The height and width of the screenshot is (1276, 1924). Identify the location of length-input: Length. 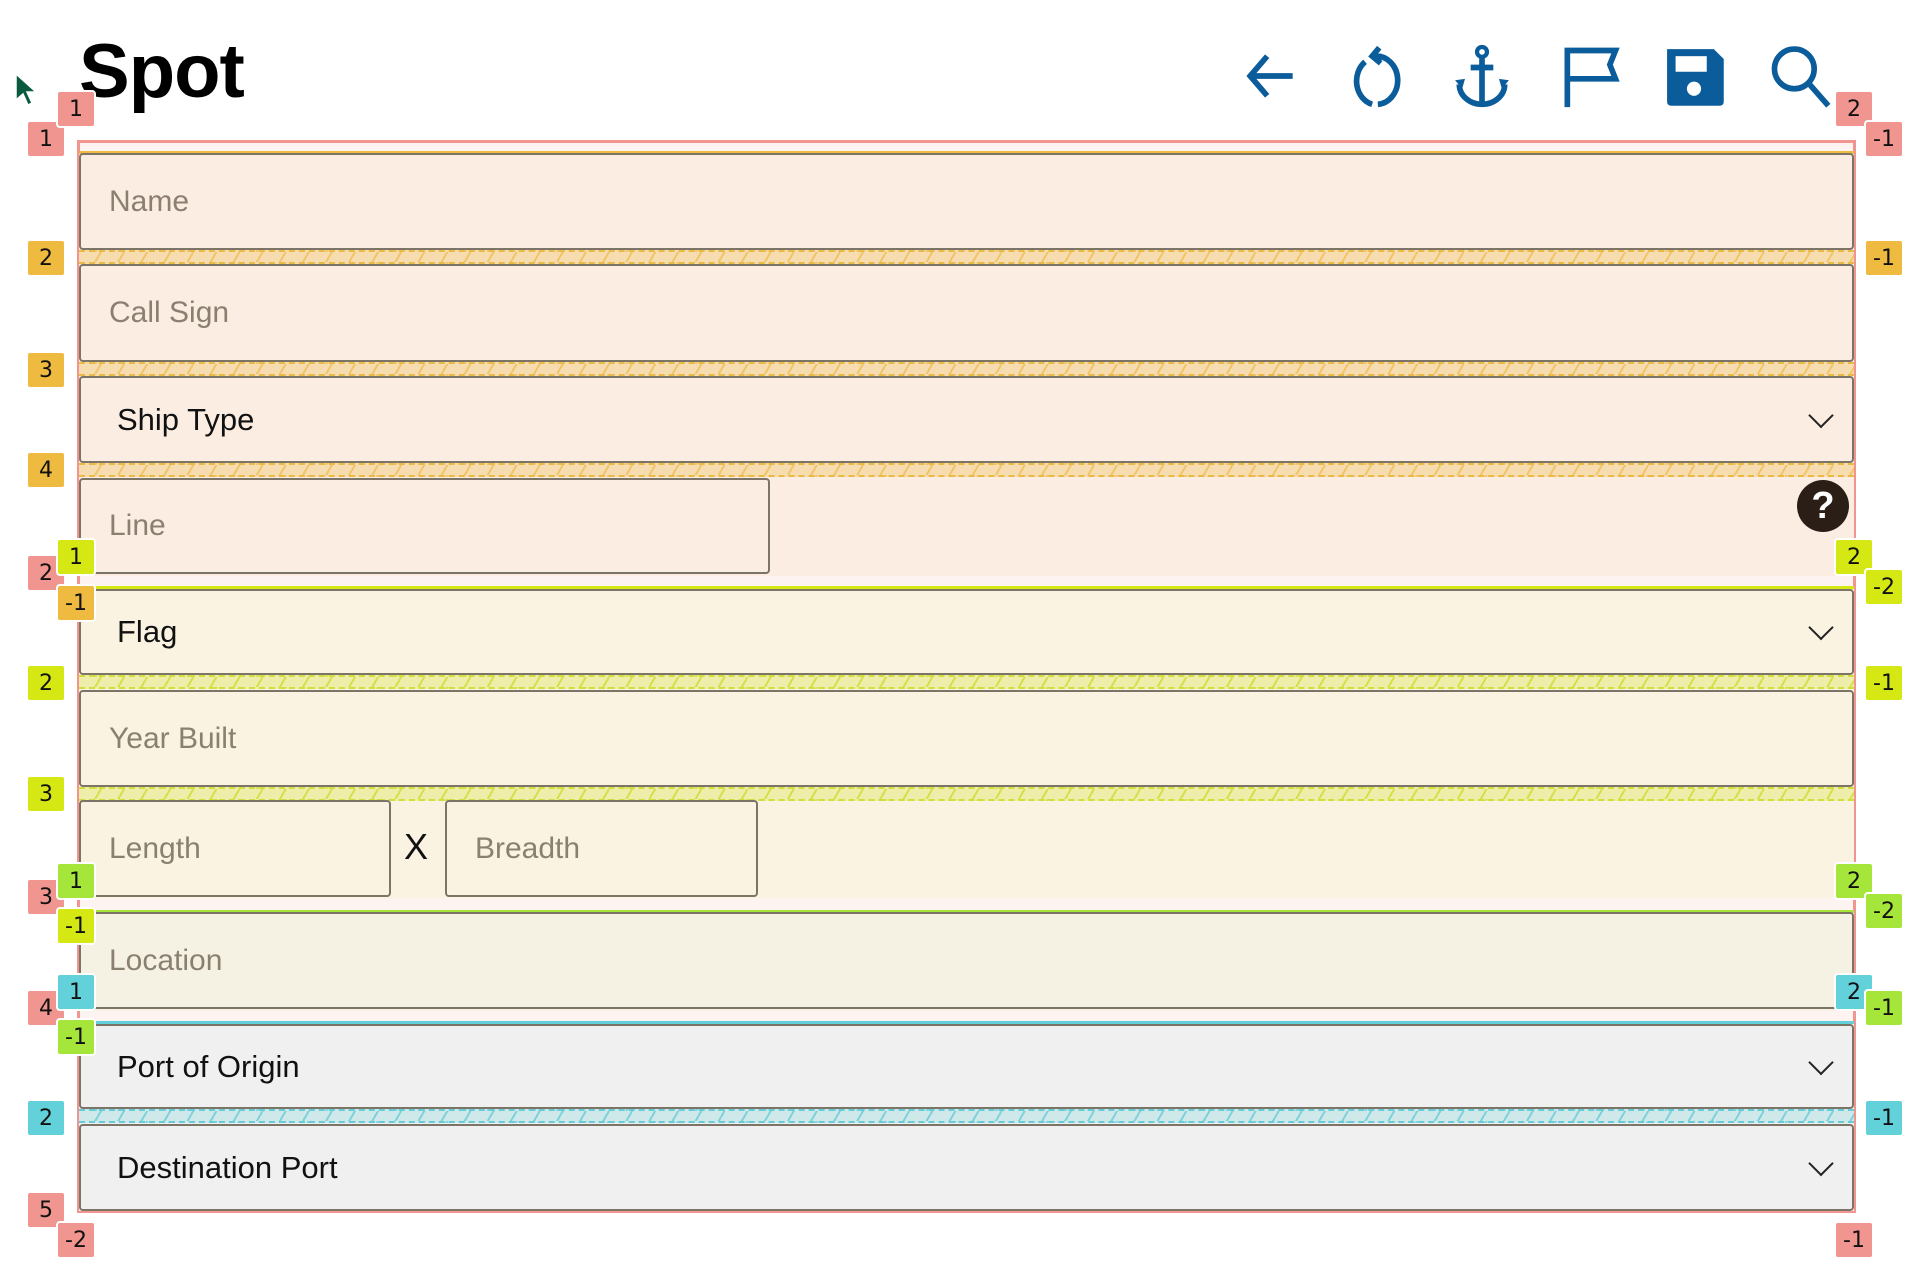
(235, 848).